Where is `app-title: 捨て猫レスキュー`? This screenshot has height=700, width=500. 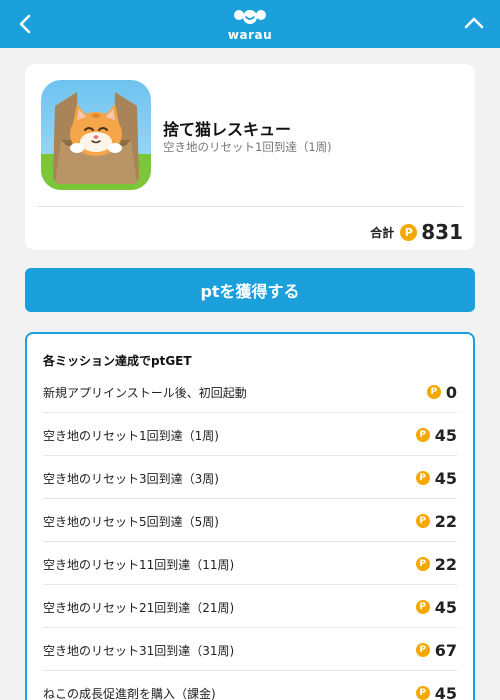 app-title: 捨て猫レスキュー is located at coordinates (227, 129).